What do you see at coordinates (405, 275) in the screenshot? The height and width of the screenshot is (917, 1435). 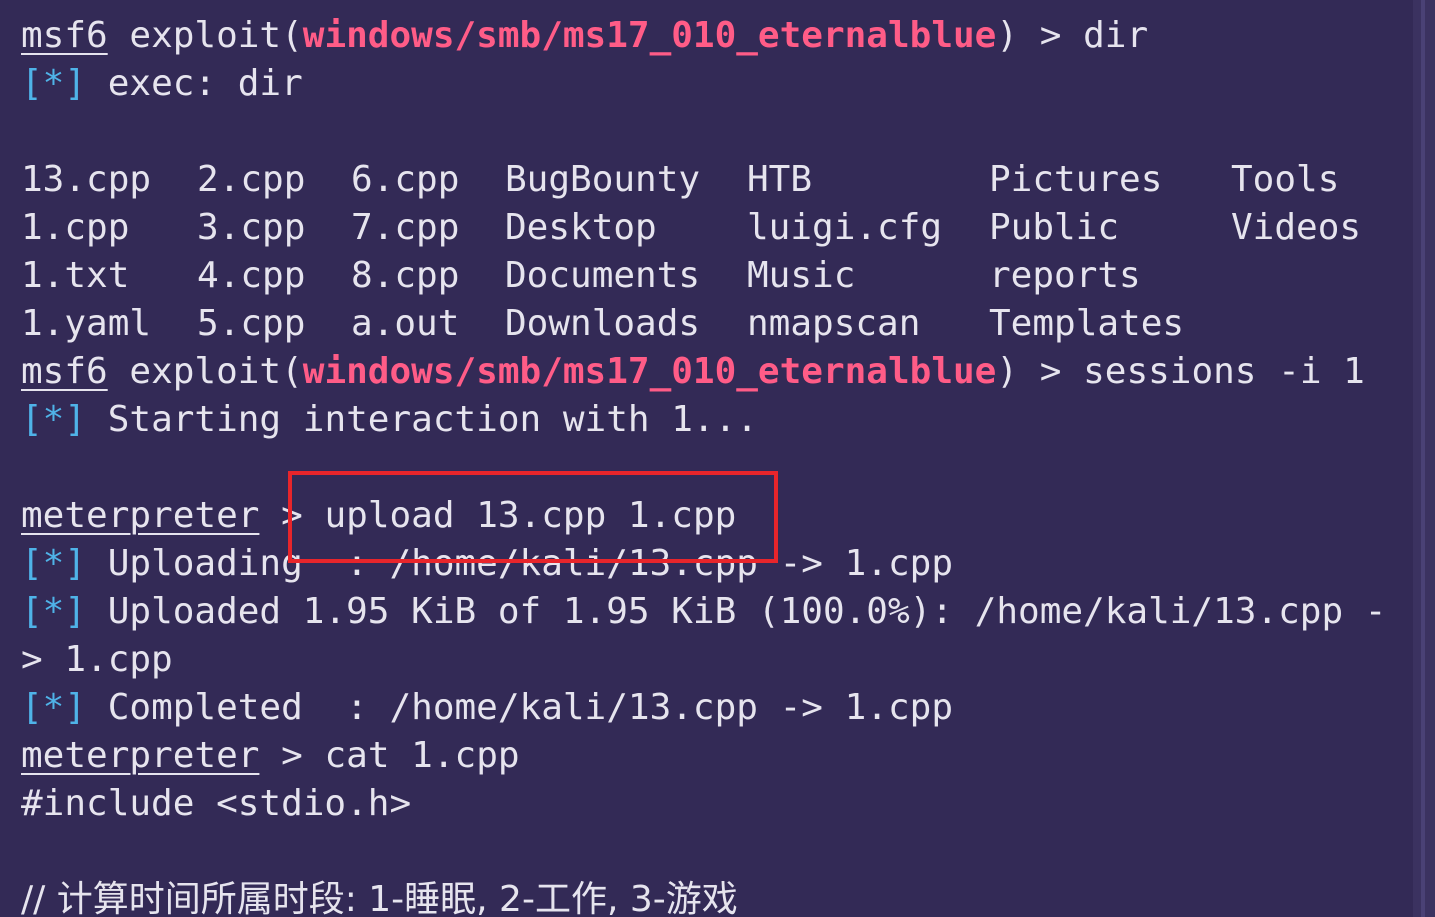 I see `dir-entry: 8.cpp` at bounding box center [405, 275].